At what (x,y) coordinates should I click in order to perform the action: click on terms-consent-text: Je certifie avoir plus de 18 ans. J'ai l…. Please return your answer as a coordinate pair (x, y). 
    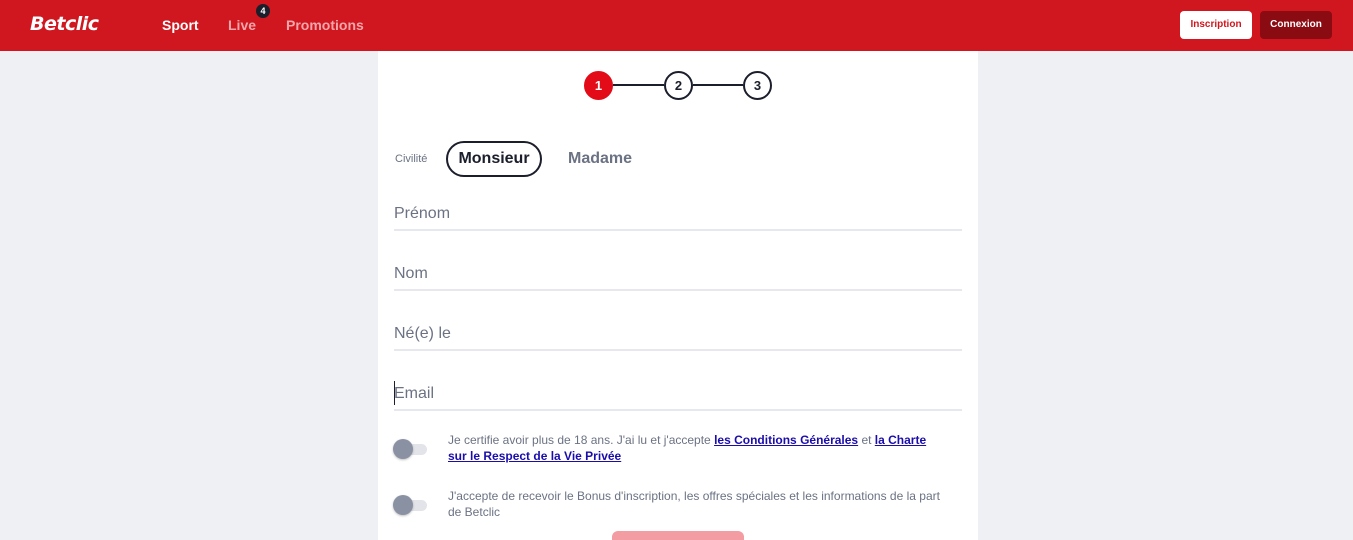
    Looking at the image, I should click on (698, 448).